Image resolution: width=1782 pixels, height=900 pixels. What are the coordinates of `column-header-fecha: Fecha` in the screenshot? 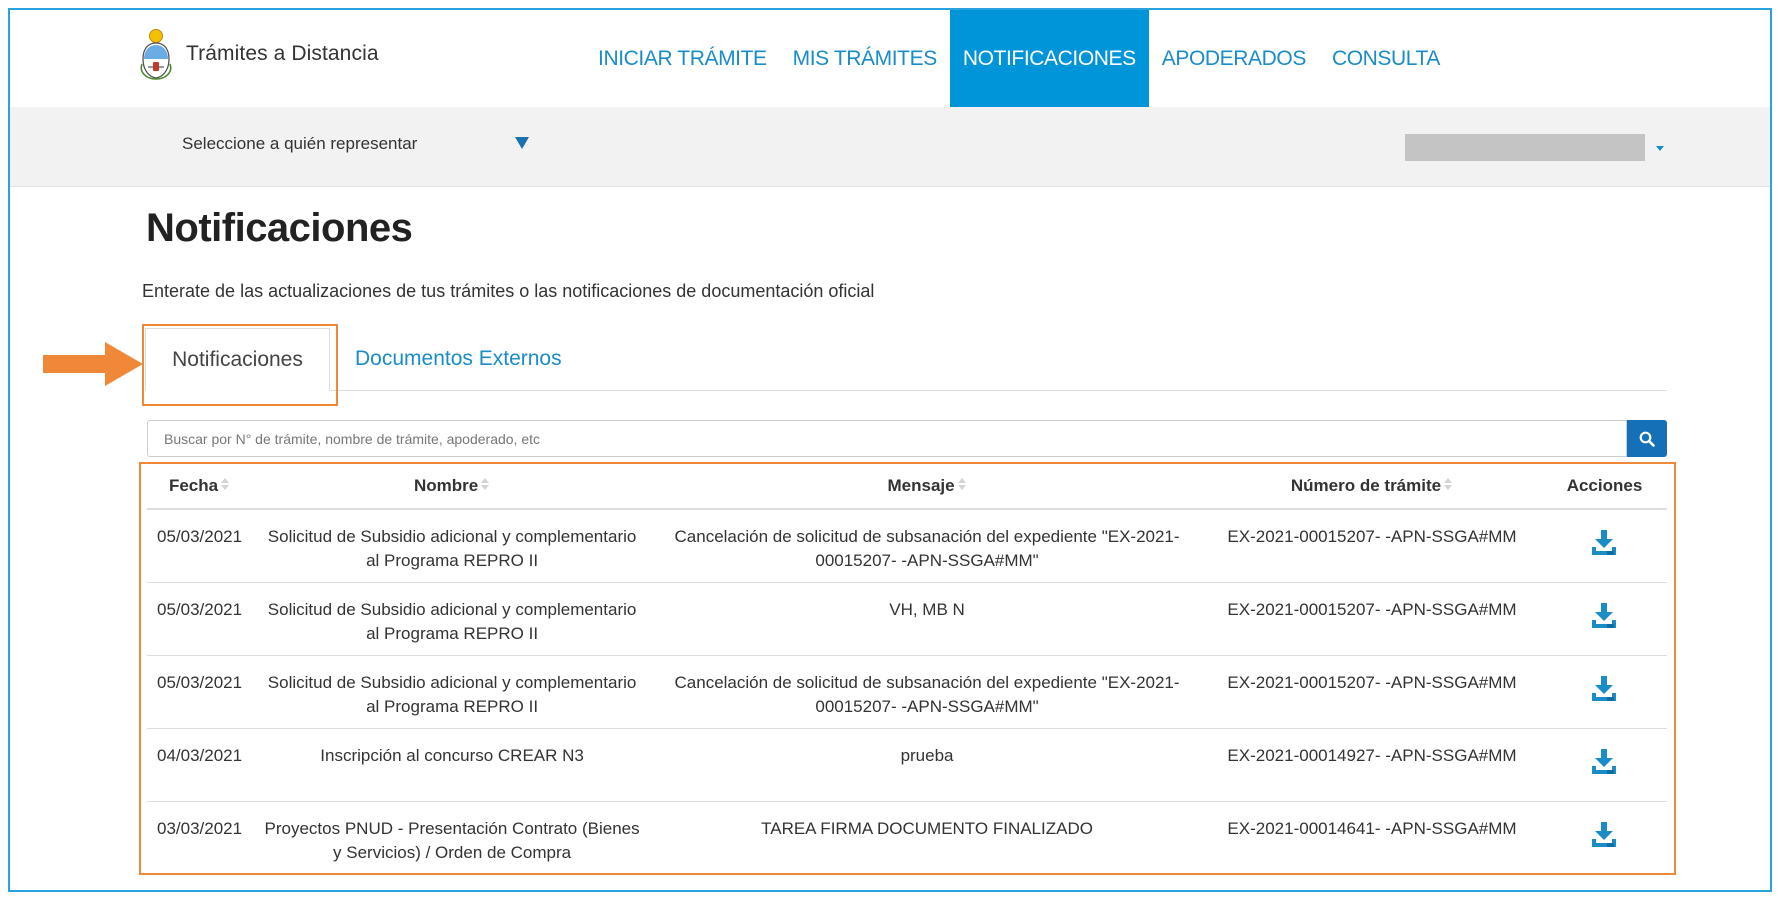 It's located at (200, 487).